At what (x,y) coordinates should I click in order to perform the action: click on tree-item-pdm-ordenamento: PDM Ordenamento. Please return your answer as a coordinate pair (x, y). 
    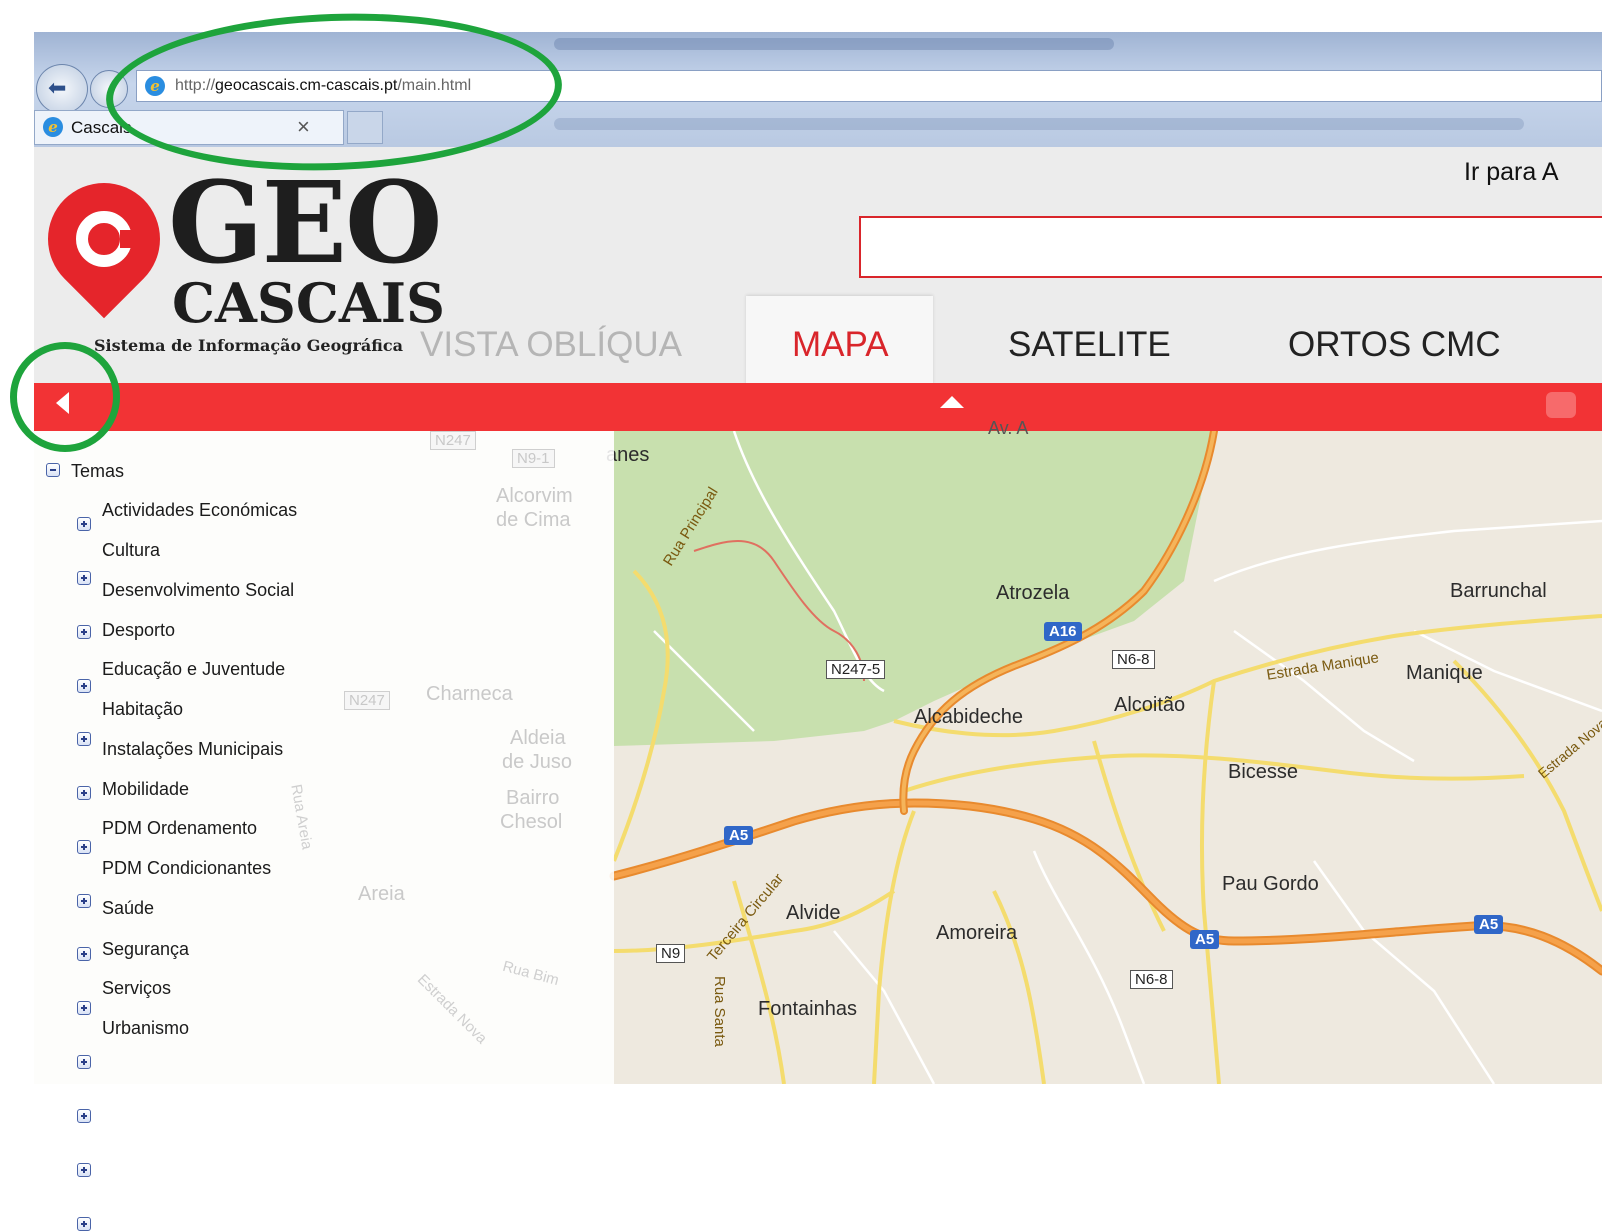
    Looking at the image, I should click on (179, 828).